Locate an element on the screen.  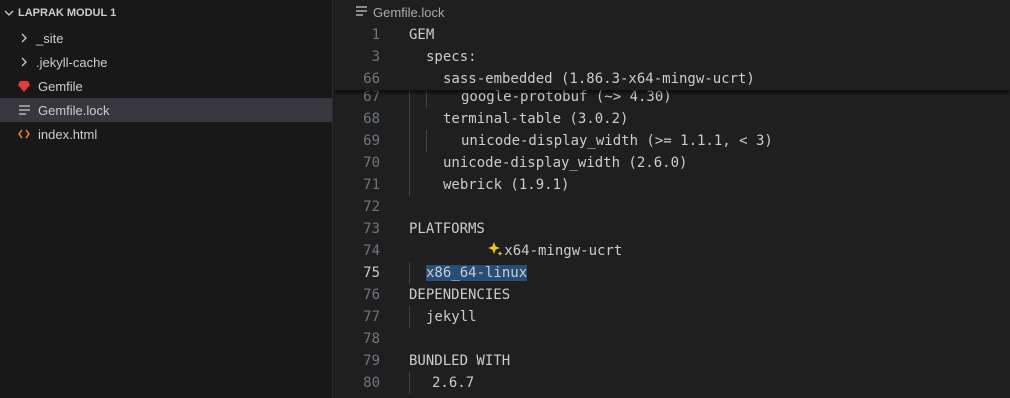
line-text: jekyll is located at coordinates (451, 317).